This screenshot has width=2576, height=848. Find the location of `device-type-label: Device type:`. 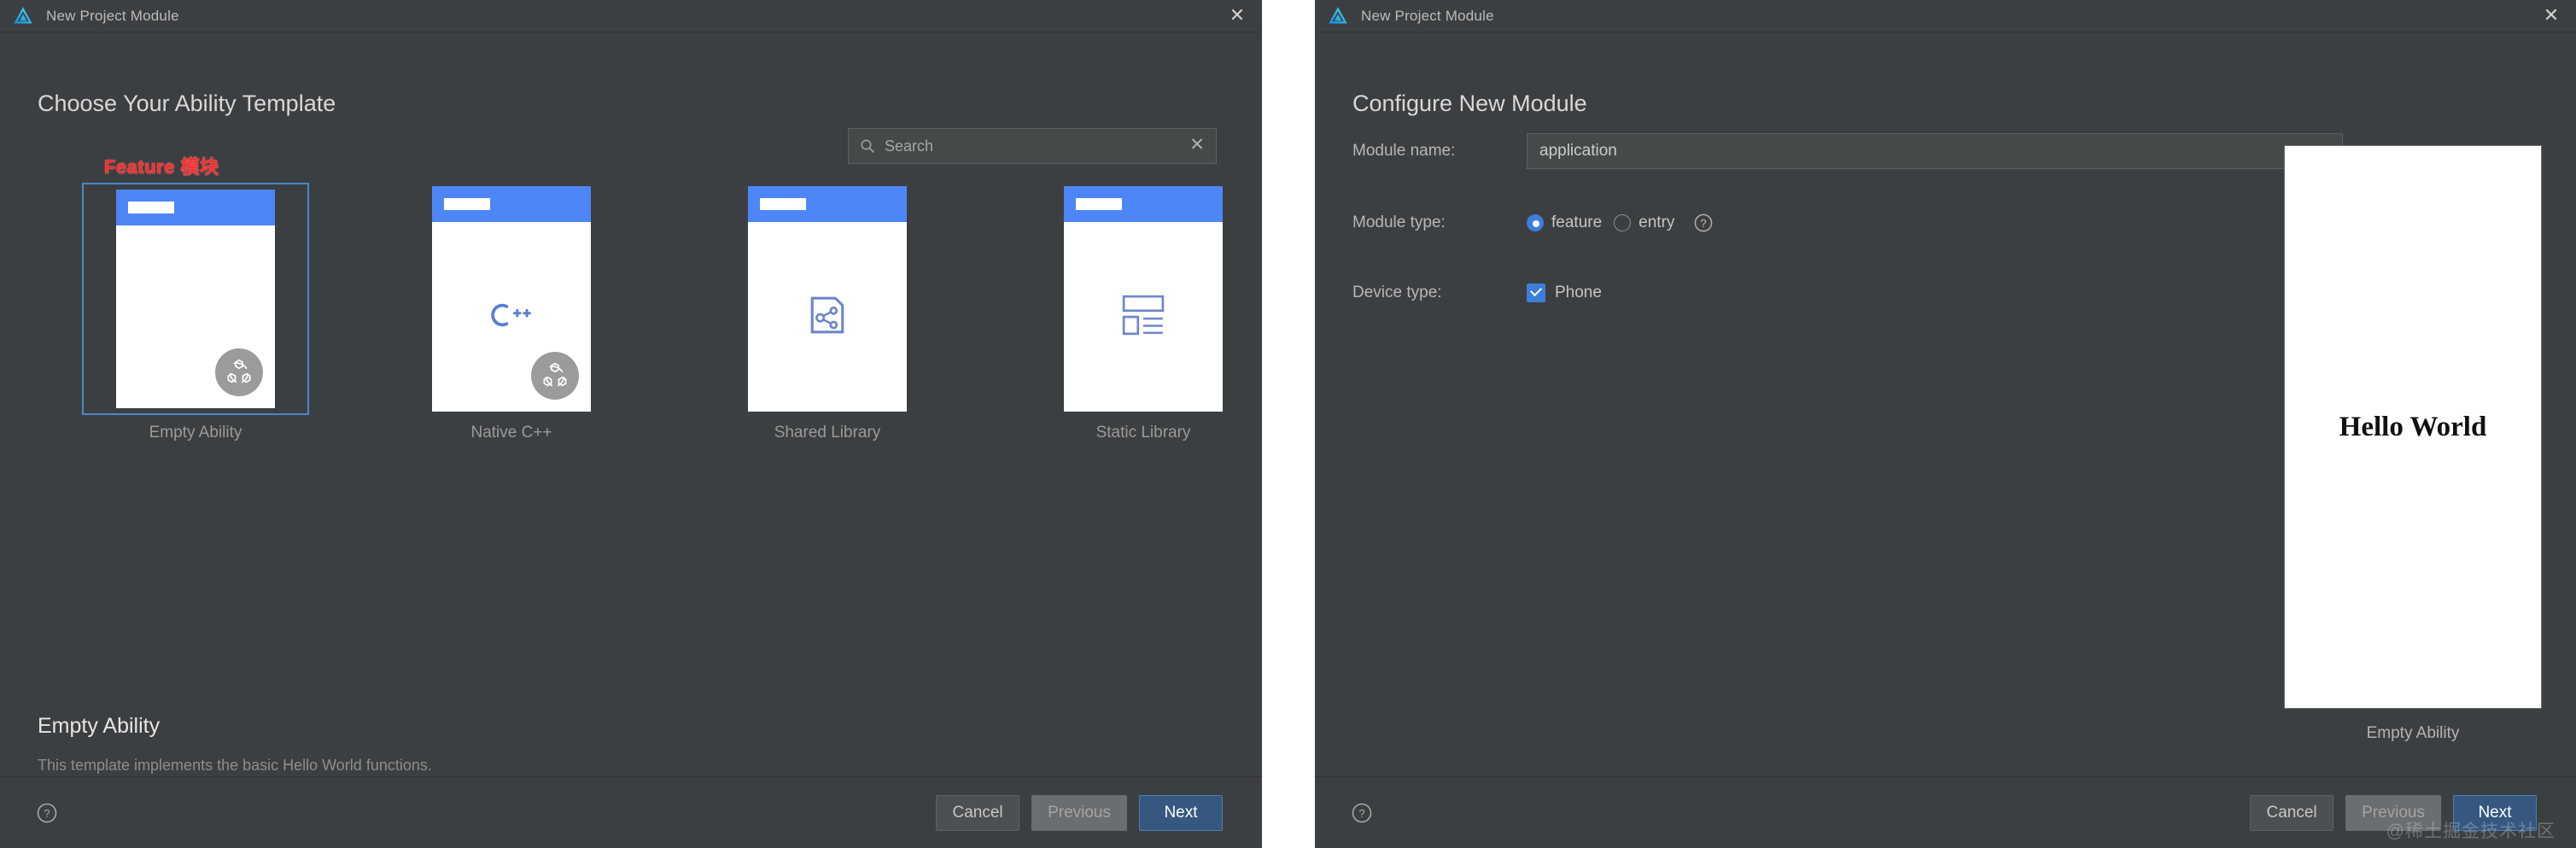

device-type-label: Device type: is located at coordinates (1397, 292).